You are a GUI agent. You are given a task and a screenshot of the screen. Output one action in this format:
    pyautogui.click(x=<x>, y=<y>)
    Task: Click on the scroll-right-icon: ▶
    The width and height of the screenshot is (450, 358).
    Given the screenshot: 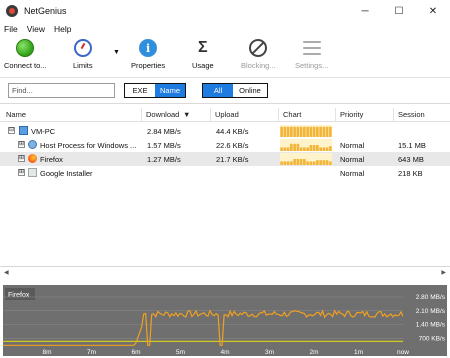 What is the action you would take?
    pyautogui.click(x=443, y=272)
    